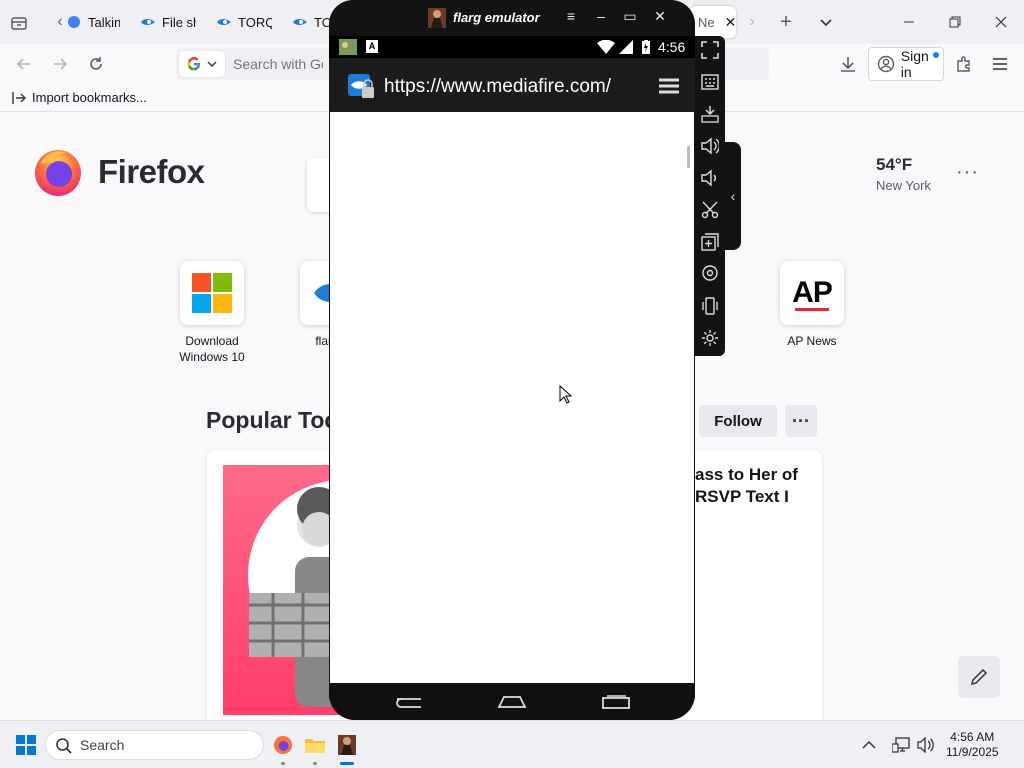 This screenshot has height=768, width=1024. What do you see at coordinates (315, 745) in the screenshot?
I see `file-explorer-icon` at bounding box center [315, 745].